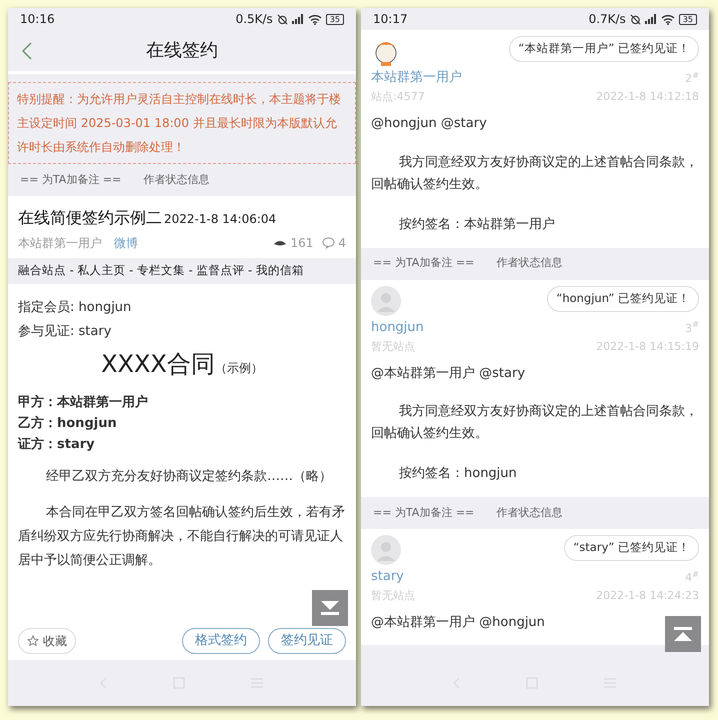 The image size is (718, 720). Describe the element at coordinates (189, 477) in the screenshot. I see `contract-paragraph: 经甲乙双方充分友好协商议定签约条款……（略）` at that location.